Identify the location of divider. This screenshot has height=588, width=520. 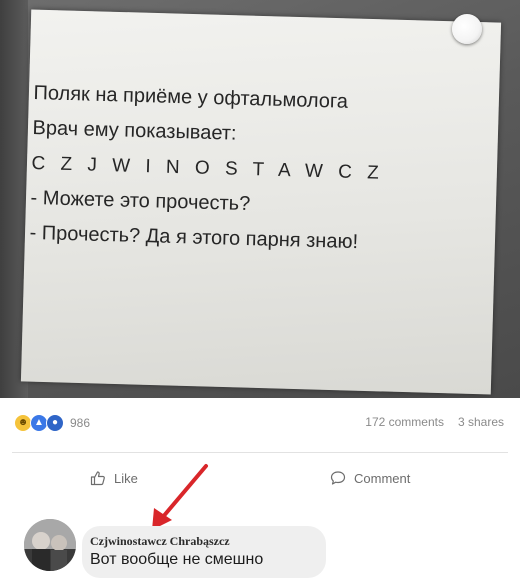
(260, 452).